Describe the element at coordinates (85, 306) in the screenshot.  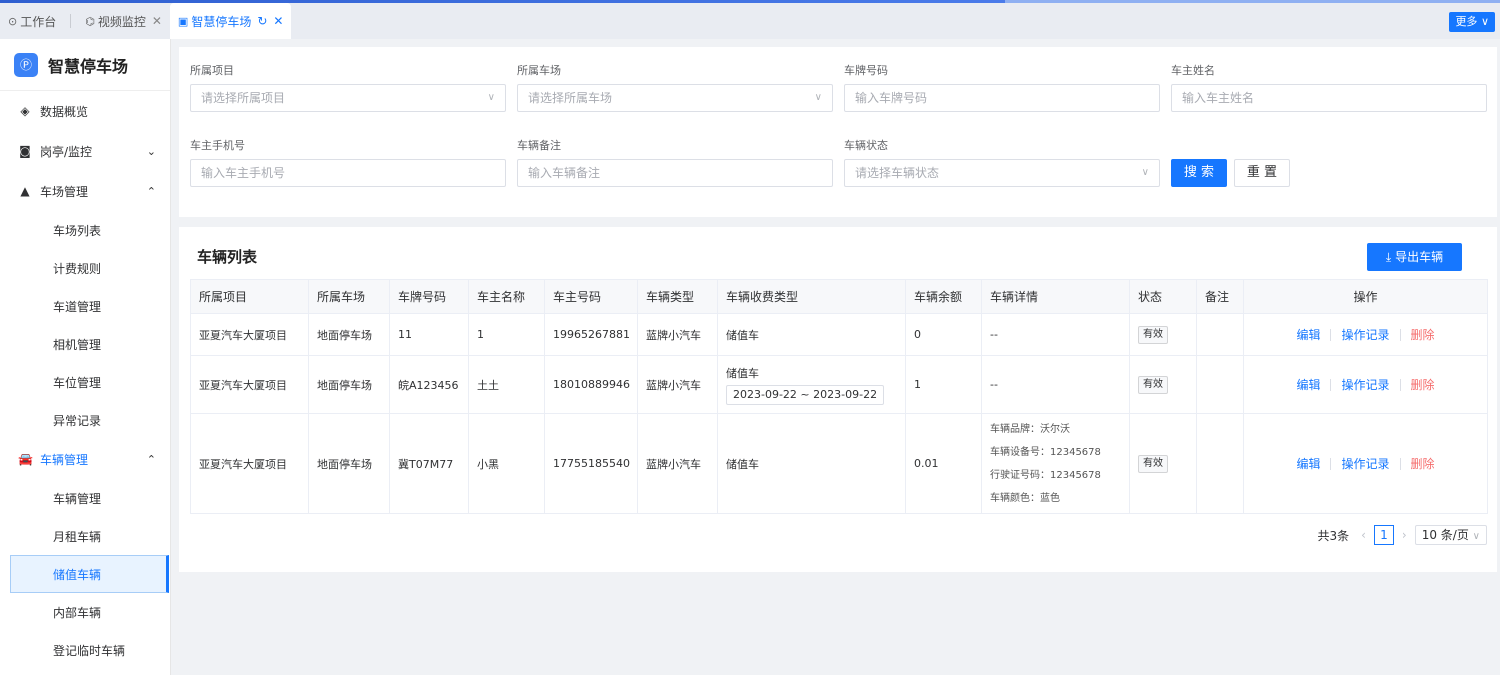
I see `sidebar-sub-lanes: 车道管理` at that location.